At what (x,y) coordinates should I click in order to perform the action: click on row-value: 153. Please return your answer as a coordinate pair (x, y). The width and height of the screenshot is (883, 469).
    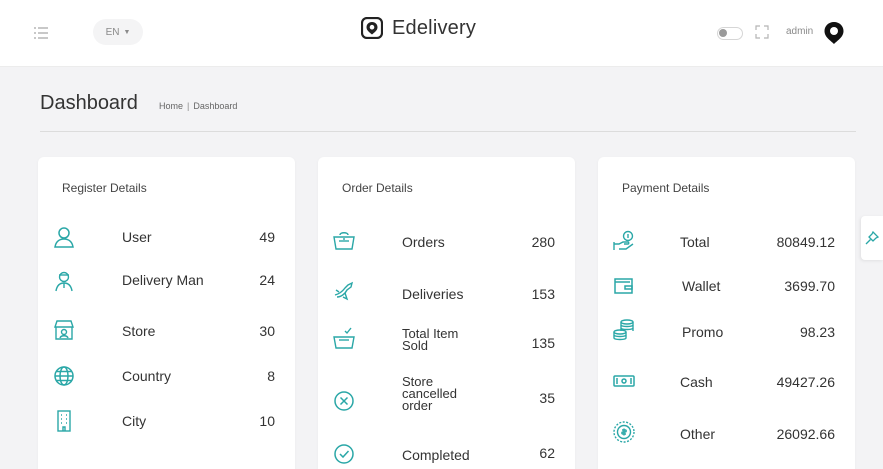
    Looking at the image, I should click on (543, 294).